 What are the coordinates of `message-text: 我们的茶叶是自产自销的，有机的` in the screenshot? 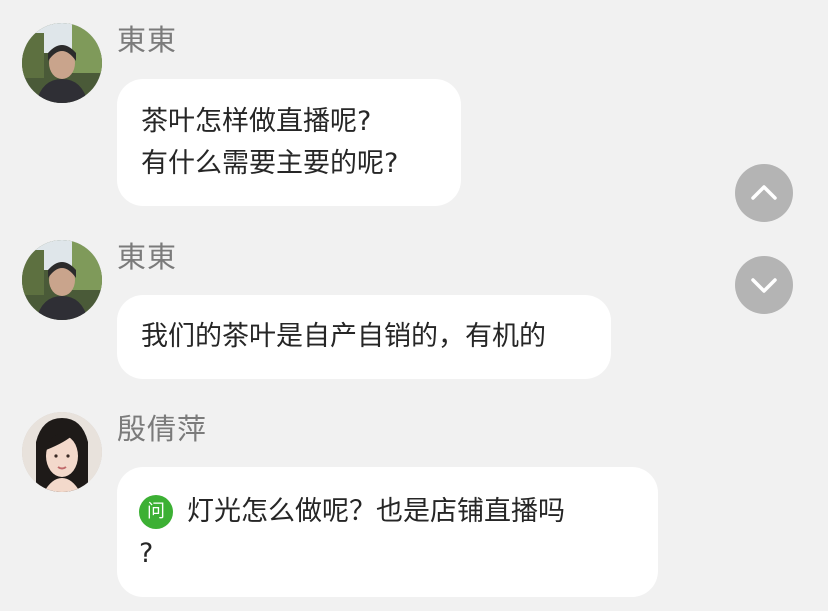 It's located at (343, 336).